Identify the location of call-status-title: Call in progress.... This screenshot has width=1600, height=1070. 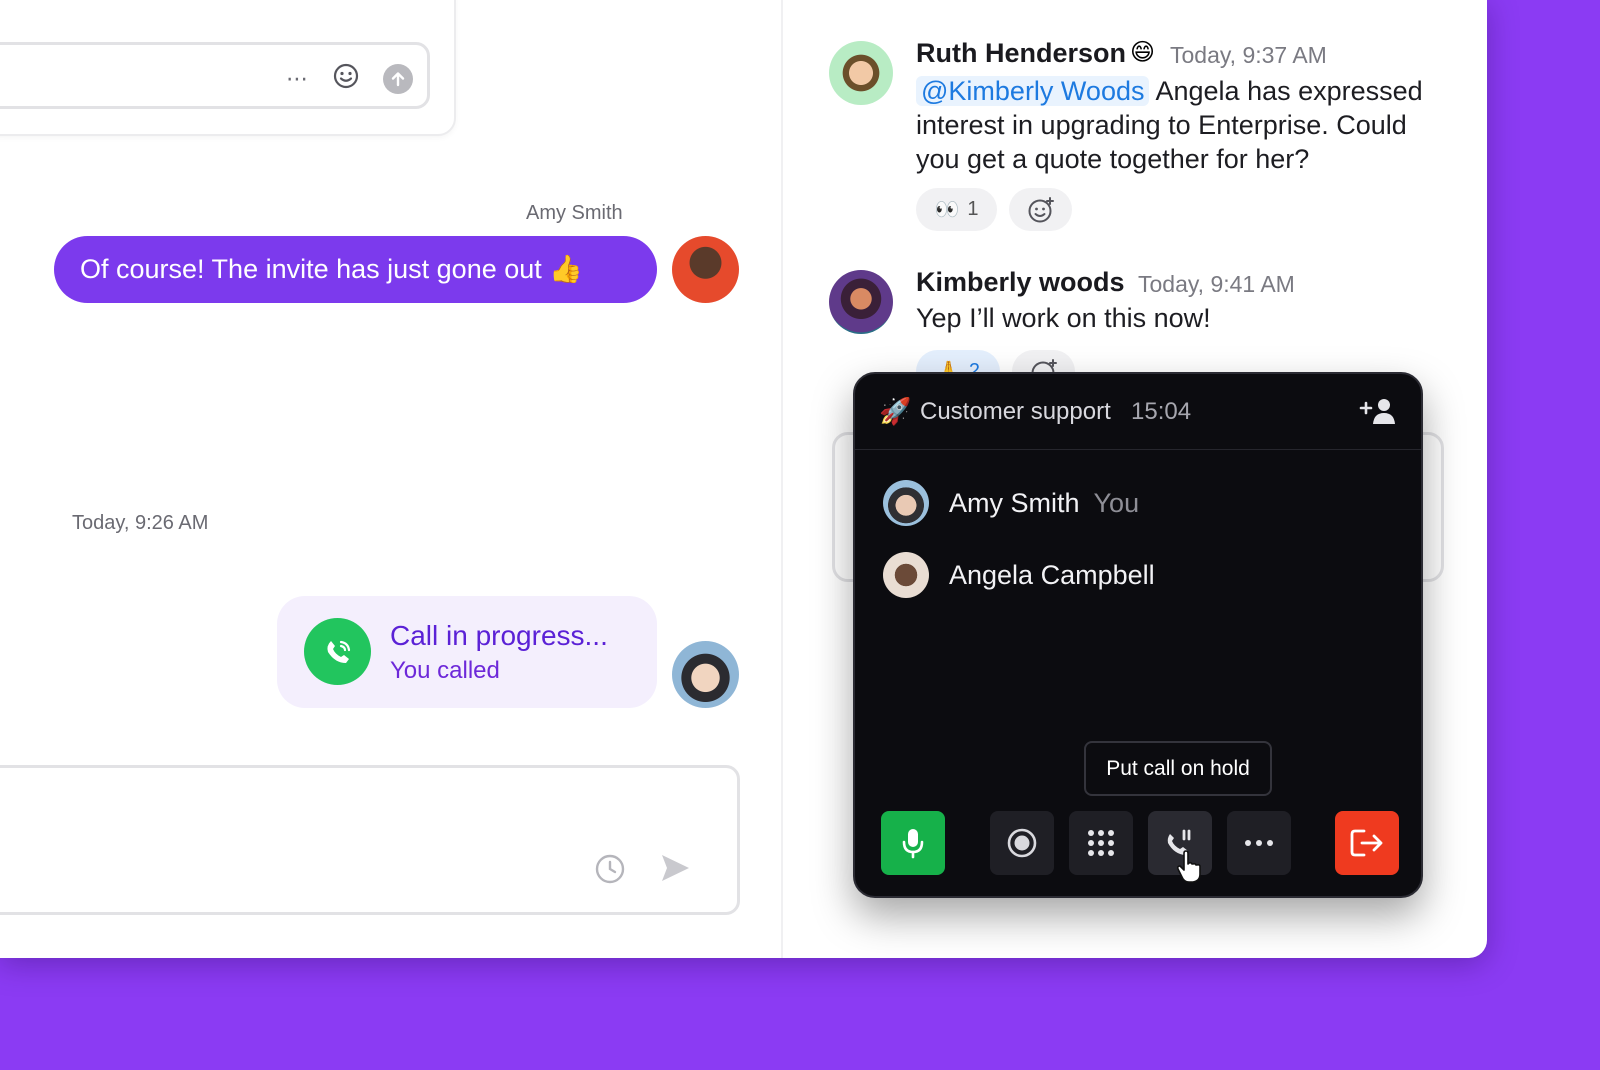
(499, 635).